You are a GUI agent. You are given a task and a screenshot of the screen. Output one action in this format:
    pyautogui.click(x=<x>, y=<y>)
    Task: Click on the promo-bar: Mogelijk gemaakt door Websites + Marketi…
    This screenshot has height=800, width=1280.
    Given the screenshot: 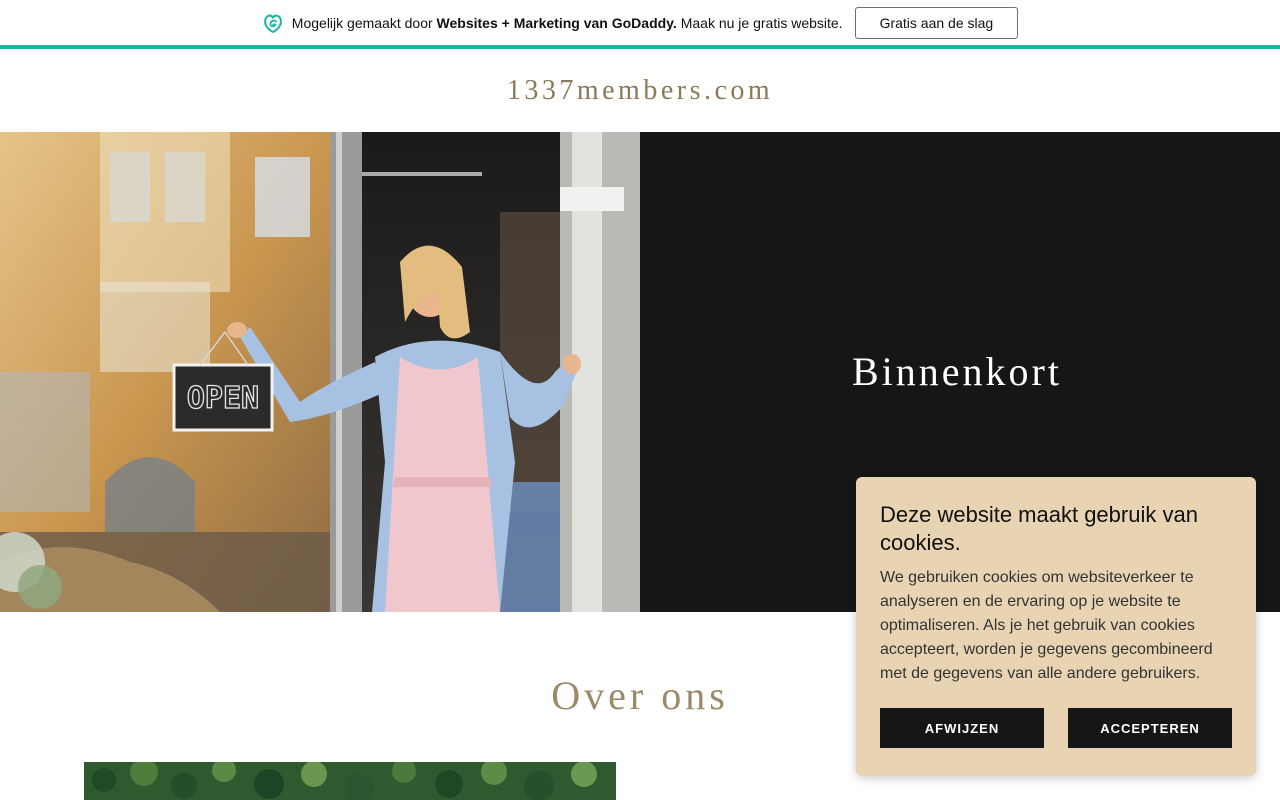 What is the action you would take?
    pyautogui.click(x=640, y=24)
    